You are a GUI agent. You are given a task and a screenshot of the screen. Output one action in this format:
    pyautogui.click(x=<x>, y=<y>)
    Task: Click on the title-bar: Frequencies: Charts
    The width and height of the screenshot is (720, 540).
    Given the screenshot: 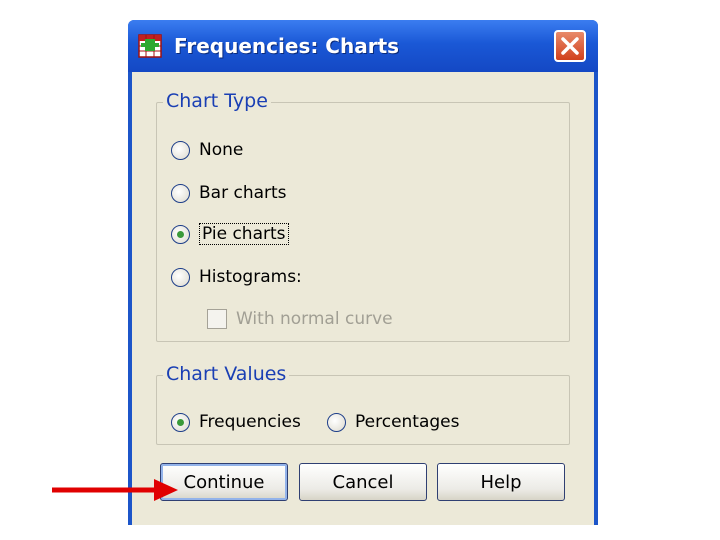 What is the action you would take?
    pyautogui.click(x=363, y=46)
    